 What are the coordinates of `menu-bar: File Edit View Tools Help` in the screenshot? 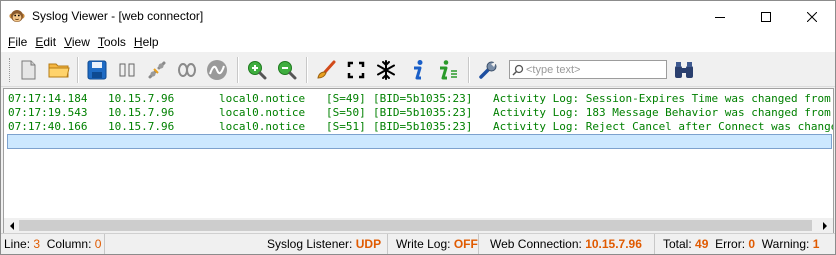 It's located at (418, 42).